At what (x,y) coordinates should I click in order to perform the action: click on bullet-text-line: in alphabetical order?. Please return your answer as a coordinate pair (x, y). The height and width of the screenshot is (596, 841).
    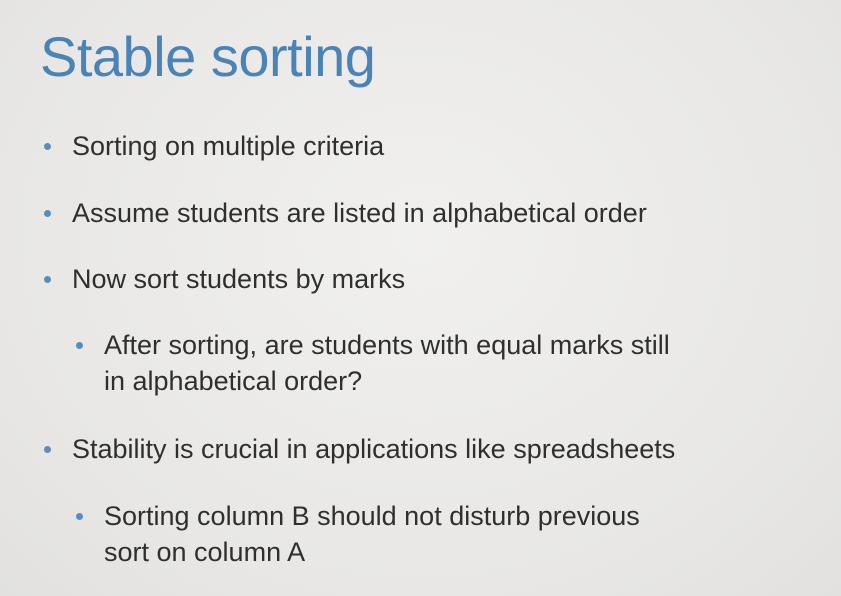
    Looking at the image, I should click on (233, 381).